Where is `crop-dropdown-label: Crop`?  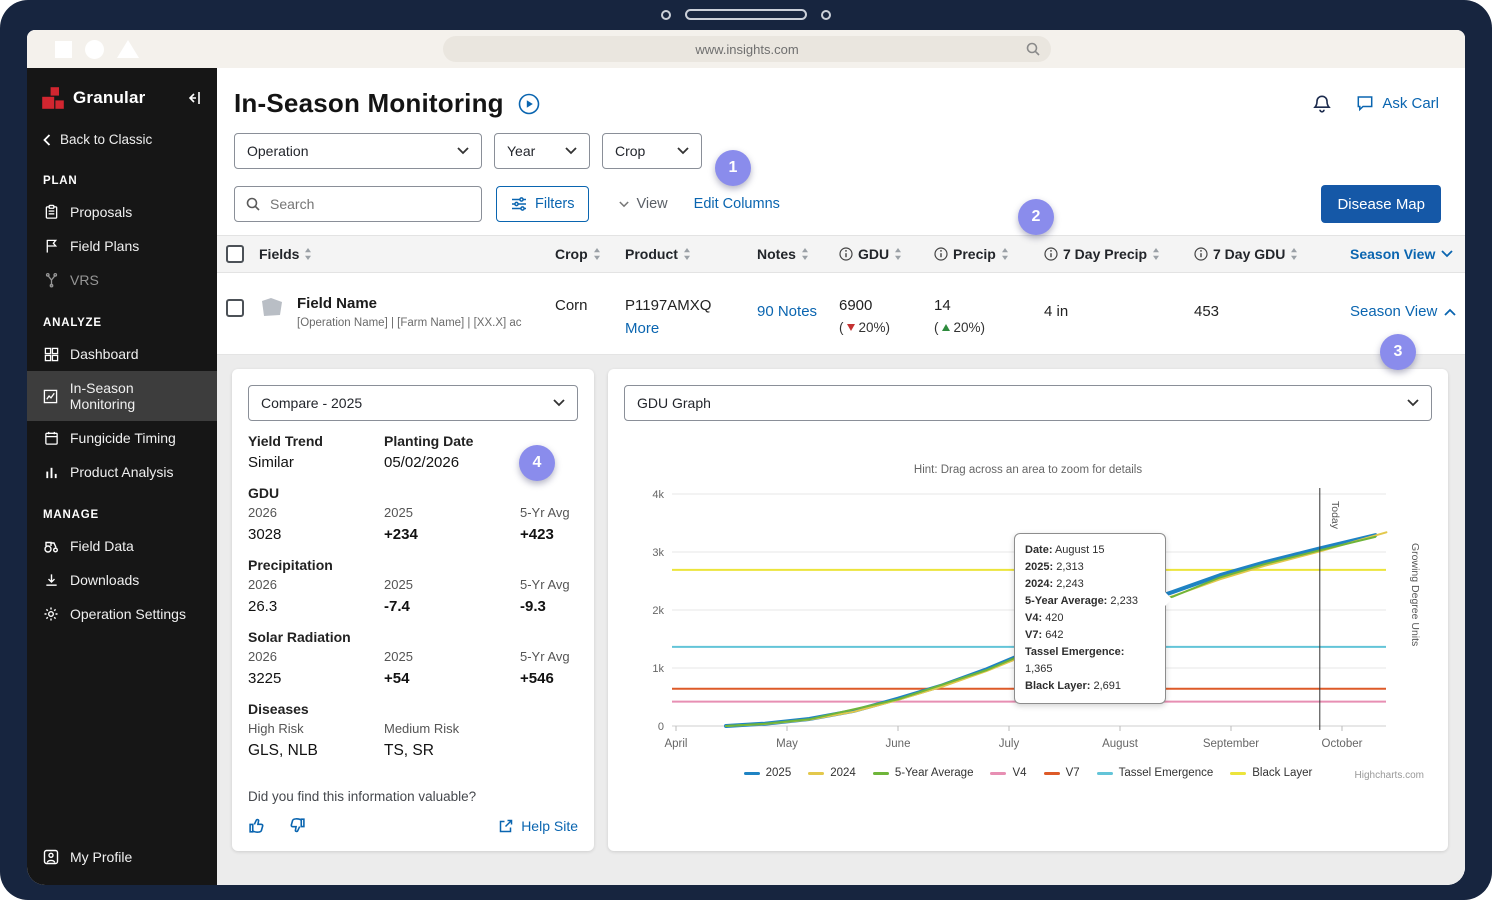
crop-dropdown-label: Crop is located at coordinates (630, 151).